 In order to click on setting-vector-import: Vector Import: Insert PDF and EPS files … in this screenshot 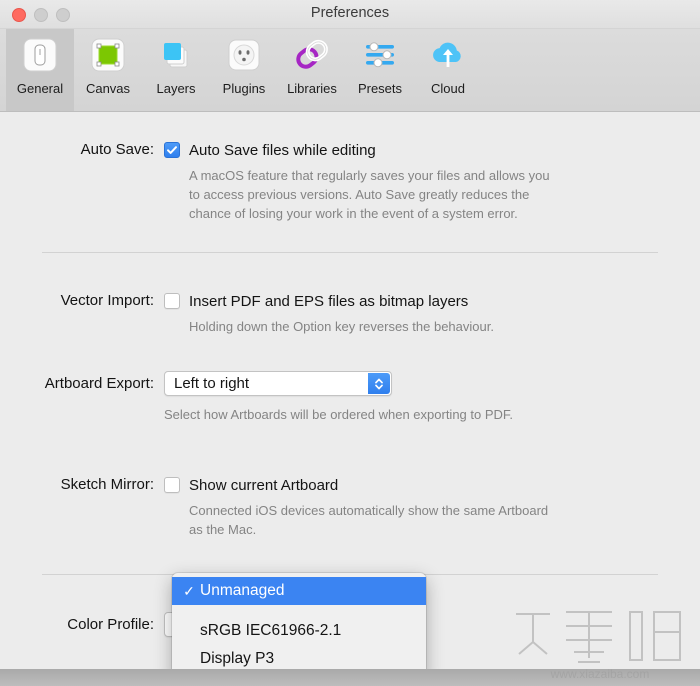, I will do `click(268, 313)`.